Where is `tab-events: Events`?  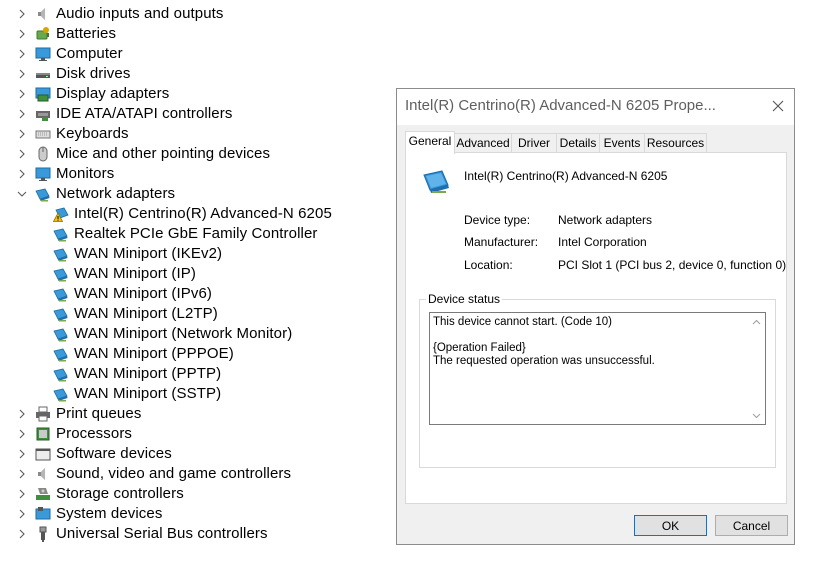
tab-events: Events is located at coordinates (622, 142).